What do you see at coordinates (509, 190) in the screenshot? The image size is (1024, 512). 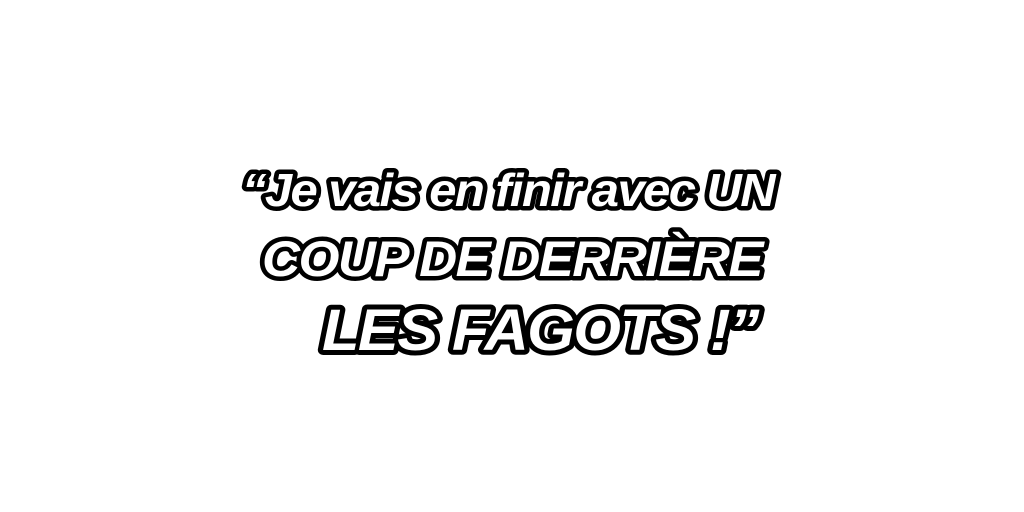 I see `quote-line-1: “Je vais en finir avec UN` at bounding box center [509, 190].